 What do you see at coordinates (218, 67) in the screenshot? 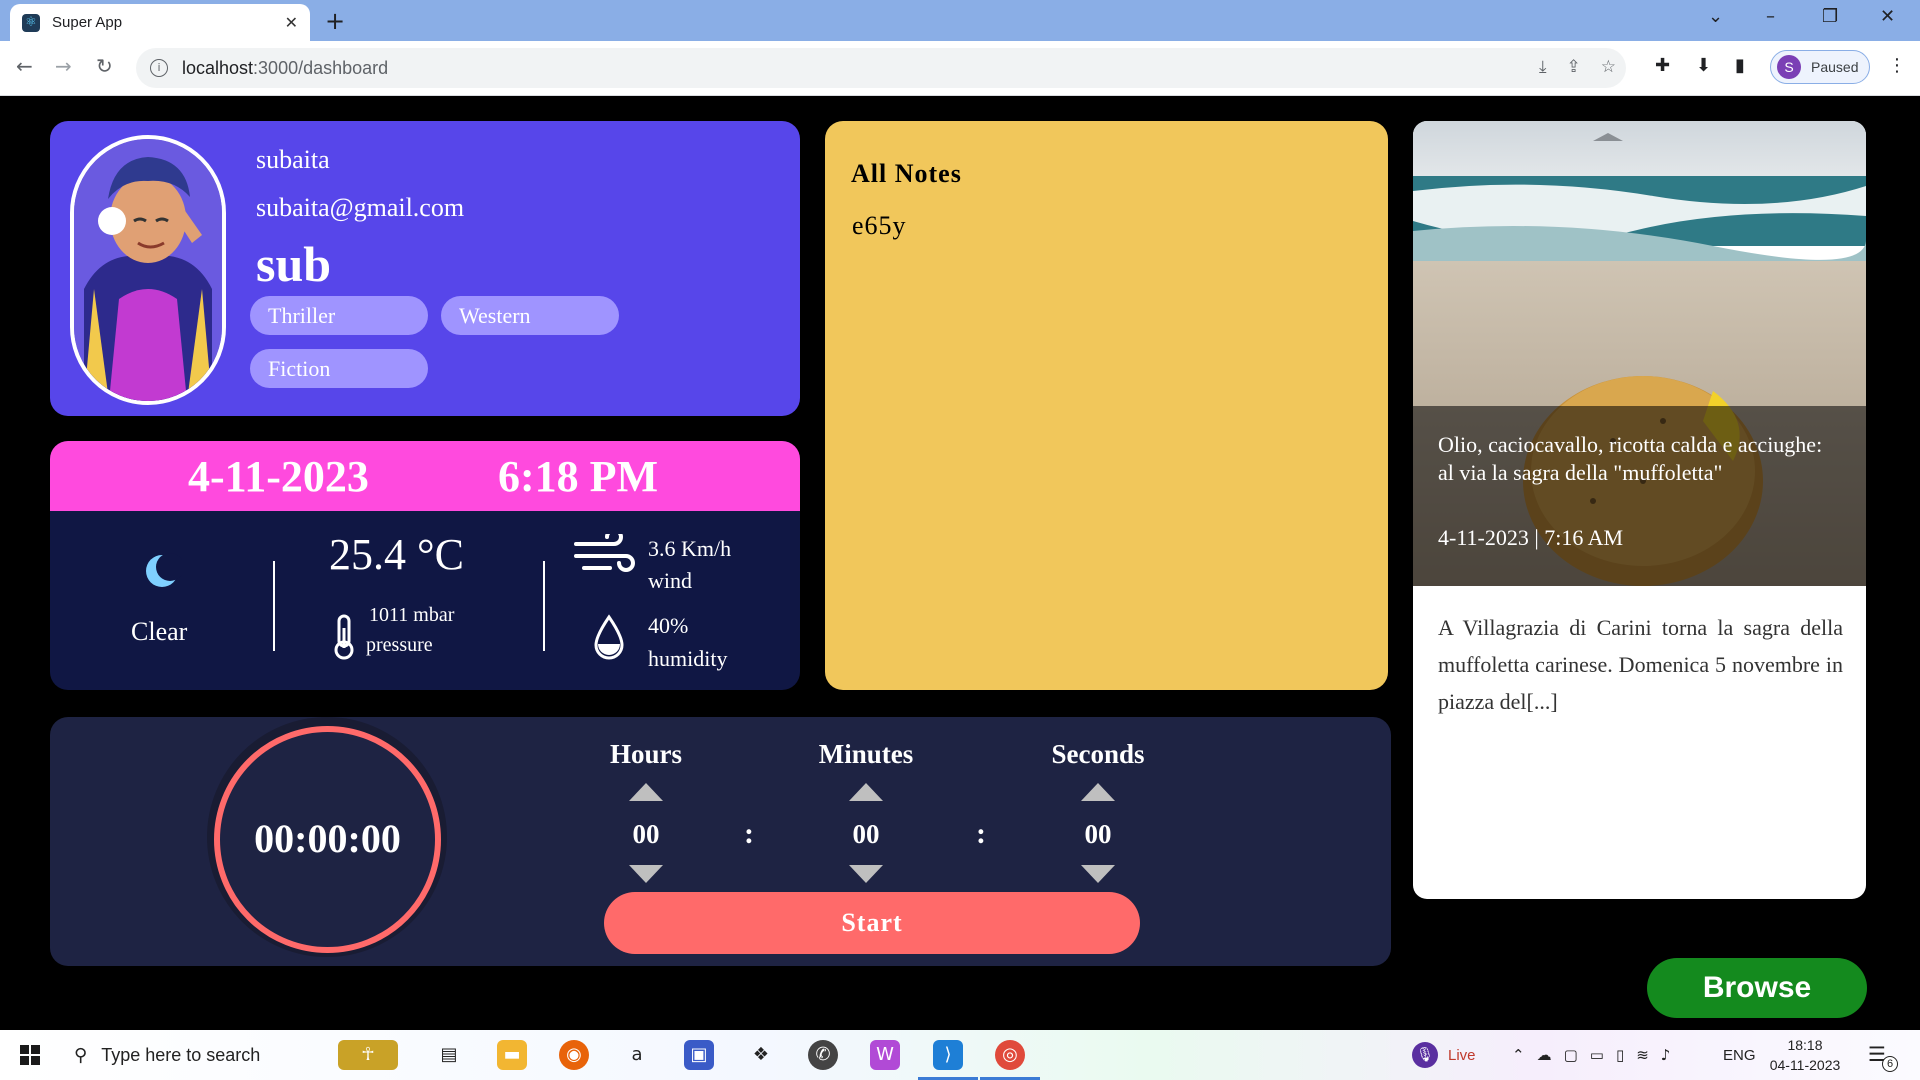
I see `url-host: localhost` at bounding box center [218, 67].